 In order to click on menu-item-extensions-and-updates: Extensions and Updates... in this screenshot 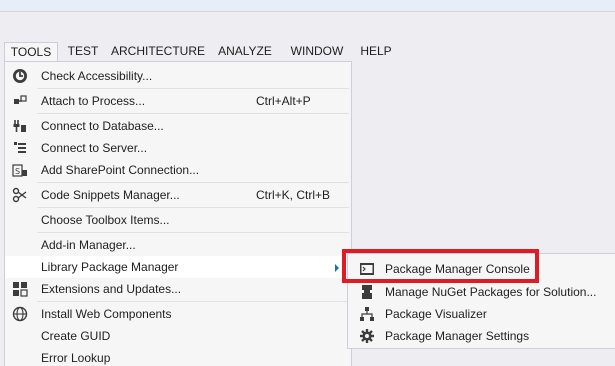, I will do `click(178, 289)`.